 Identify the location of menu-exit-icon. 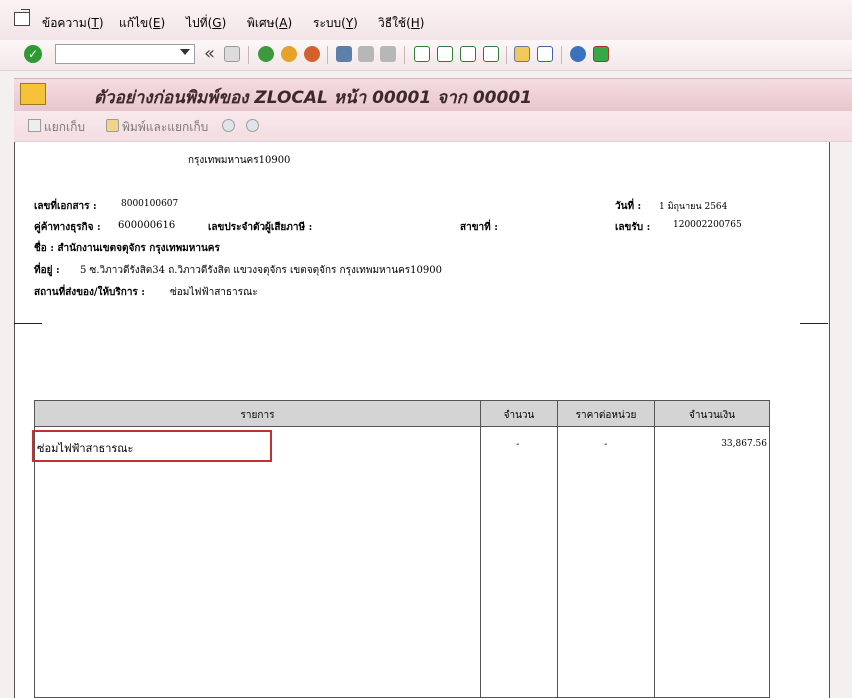
(22, 17).